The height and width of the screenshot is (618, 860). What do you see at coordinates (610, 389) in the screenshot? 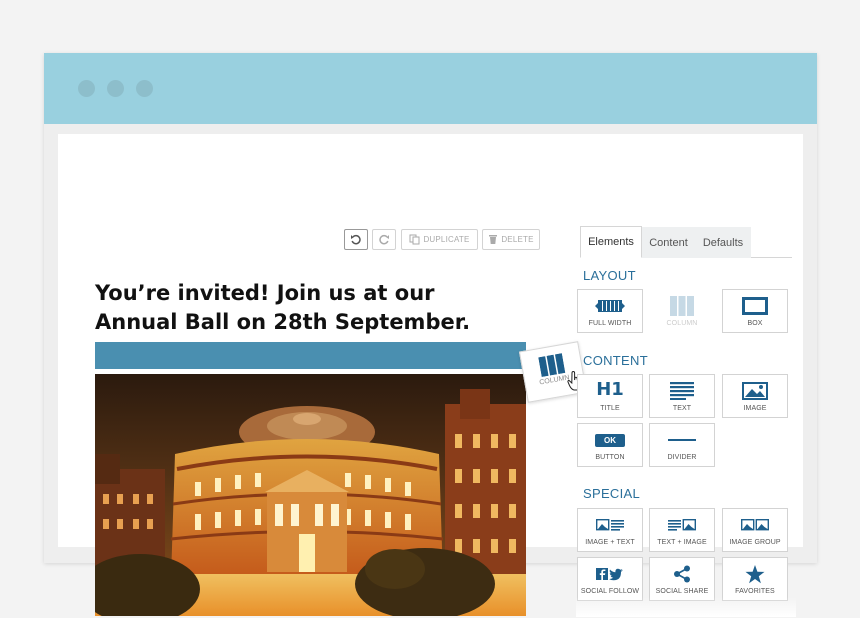
I see `h1-icon: H1` at bounding box center [610, 389].